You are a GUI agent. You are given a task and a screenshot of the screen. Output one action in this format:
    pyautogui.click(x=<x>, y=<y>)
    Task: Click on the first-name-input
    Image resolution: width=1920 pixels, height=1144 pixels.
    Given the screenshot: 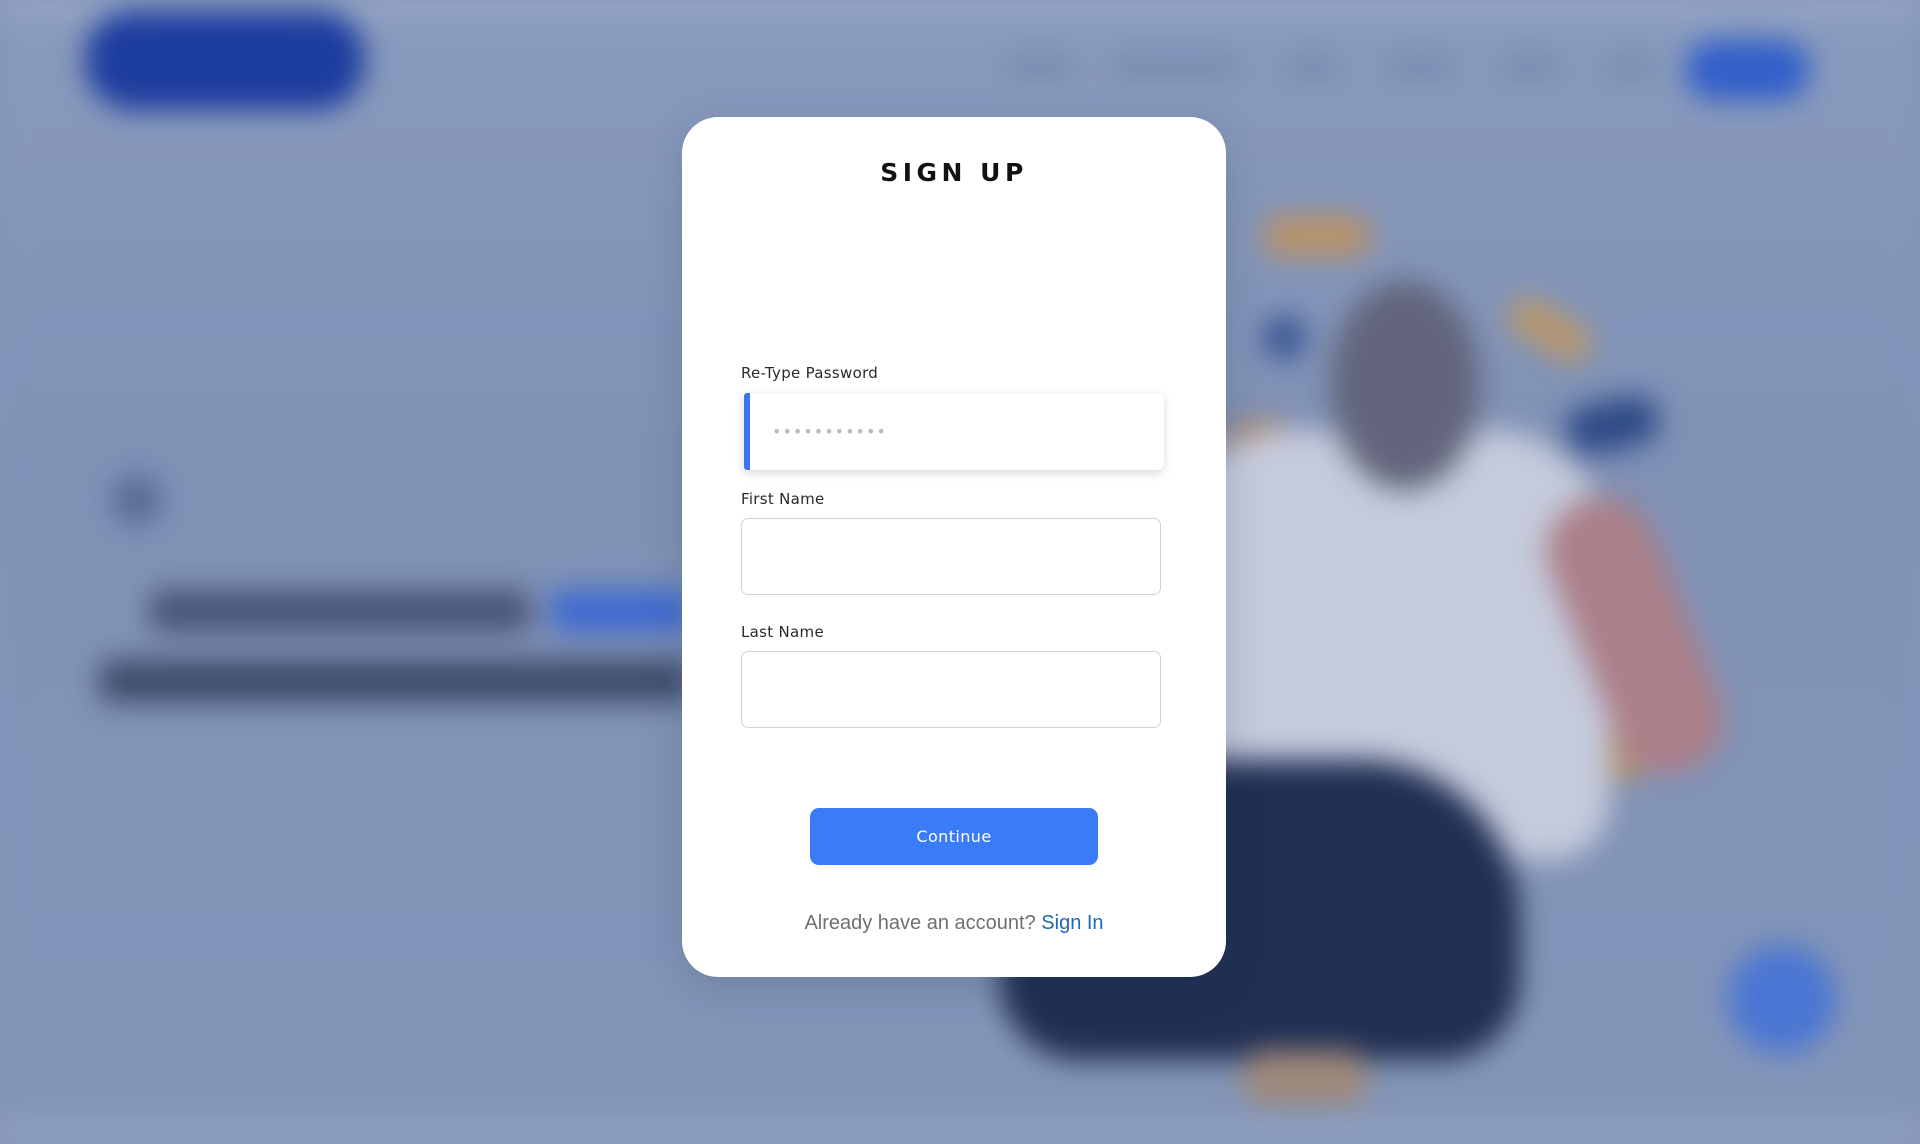 What is the action you would take?
    pyautogui.click(x=951, y=556)
    